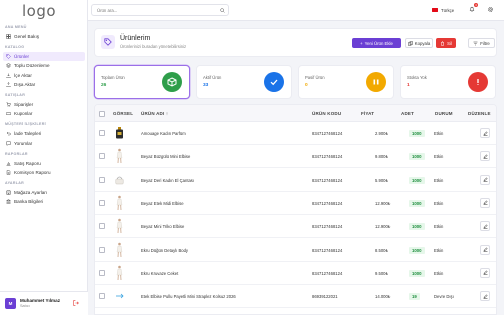 The width and height of the screenshot is (504, 315). I want to click on product-name: Amouage Kadın Parfüm, so click(163, 133).